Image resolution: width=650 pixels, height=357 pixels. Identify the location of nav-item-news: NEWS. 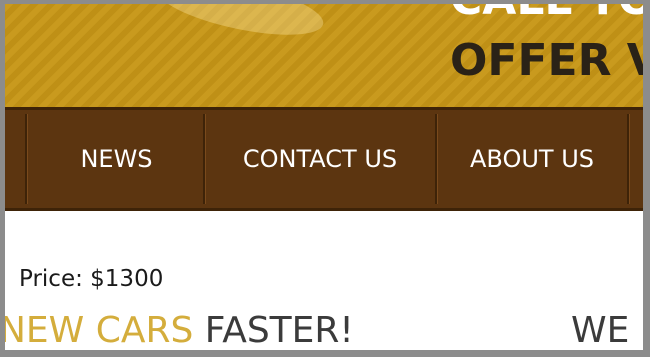
(116, 159).